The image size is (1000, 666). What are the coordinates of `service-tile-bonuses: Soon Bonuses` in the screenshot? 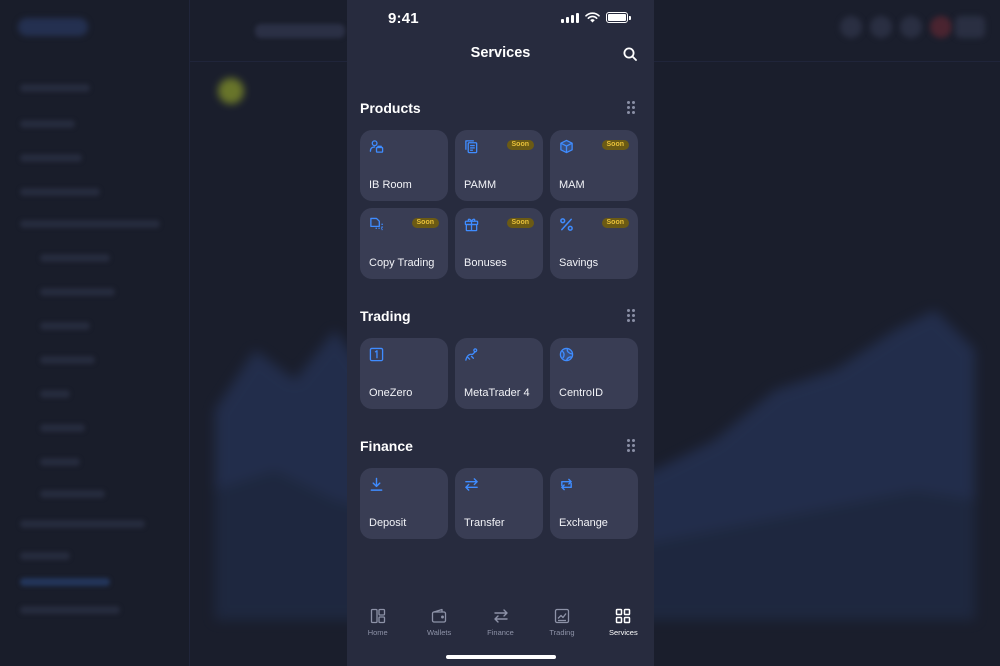 It's located at (499, 243).